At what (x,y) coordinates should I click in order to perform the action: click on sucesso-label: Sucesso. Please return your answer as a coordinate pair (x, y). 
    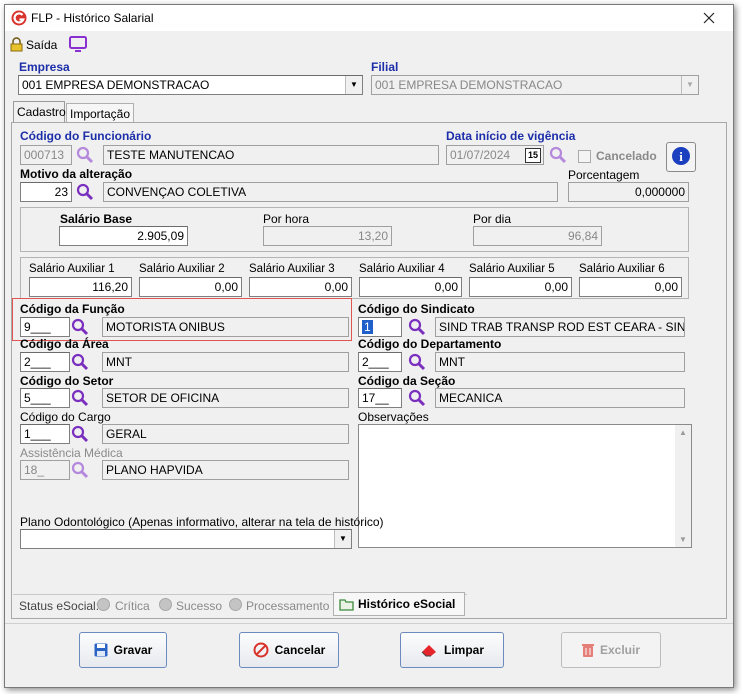
    Looking at the image, I should click on (199, 606).